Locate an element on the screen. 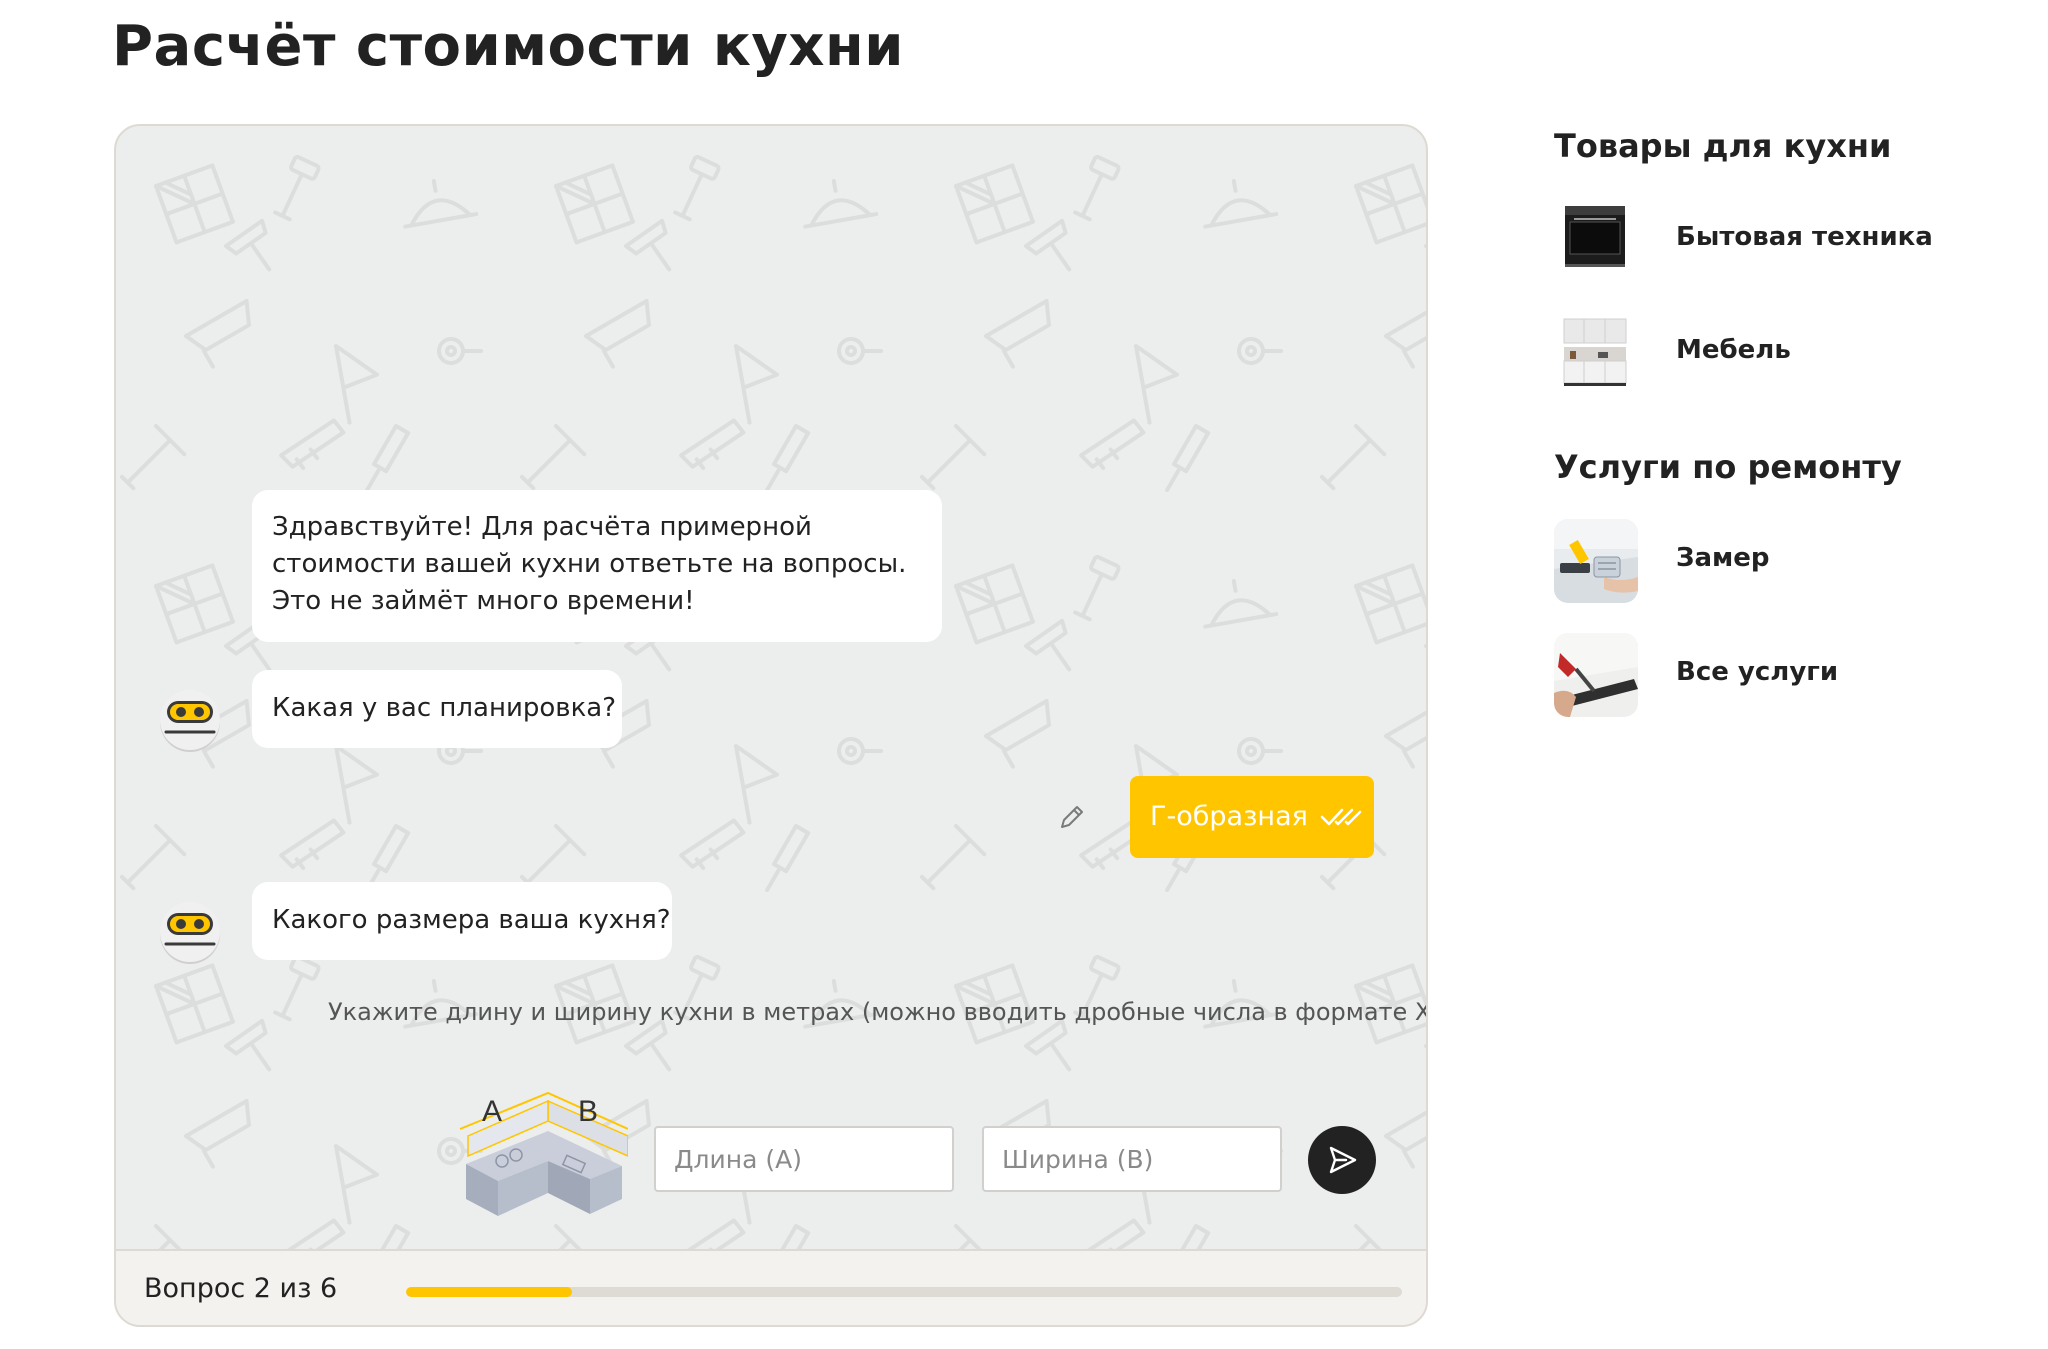  sidebar-item-label: Бытовая техника is located at coordinates (1804, 237).